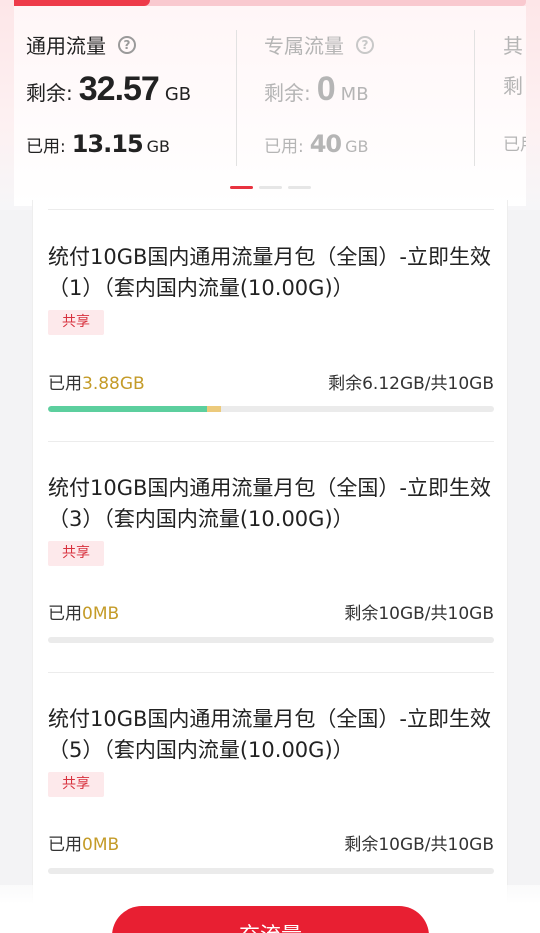  Describe the element at coordinates (513, 86) in the screenshot. I see `remain-label: 剩` at that location.